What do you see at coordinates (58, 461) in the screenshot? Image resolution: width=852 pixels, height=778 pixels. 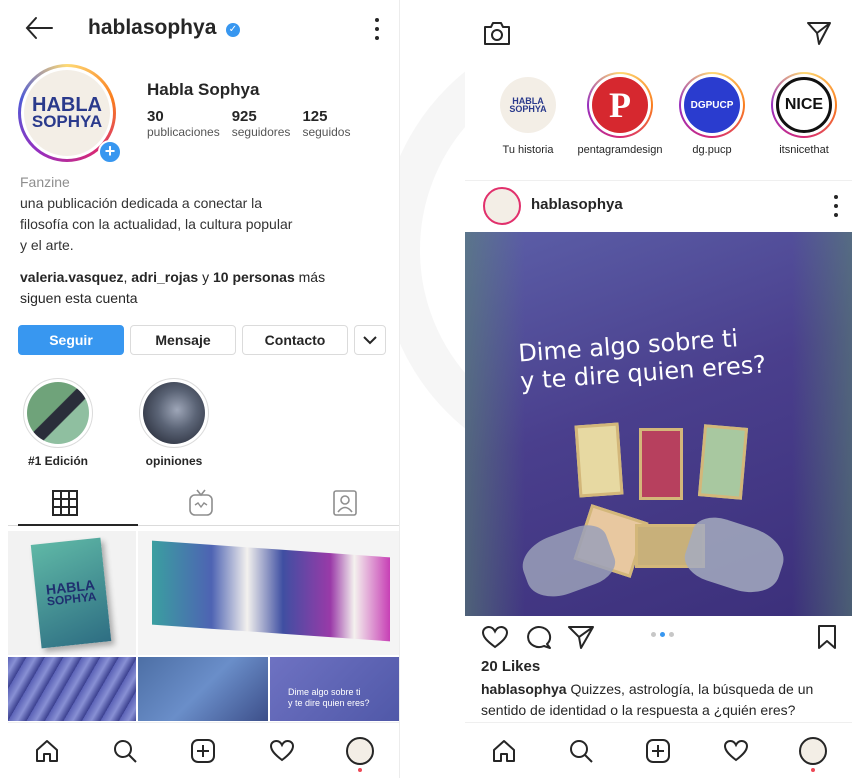 I see `highlight-label: #1 Edición` at bounding box center [58, 461].